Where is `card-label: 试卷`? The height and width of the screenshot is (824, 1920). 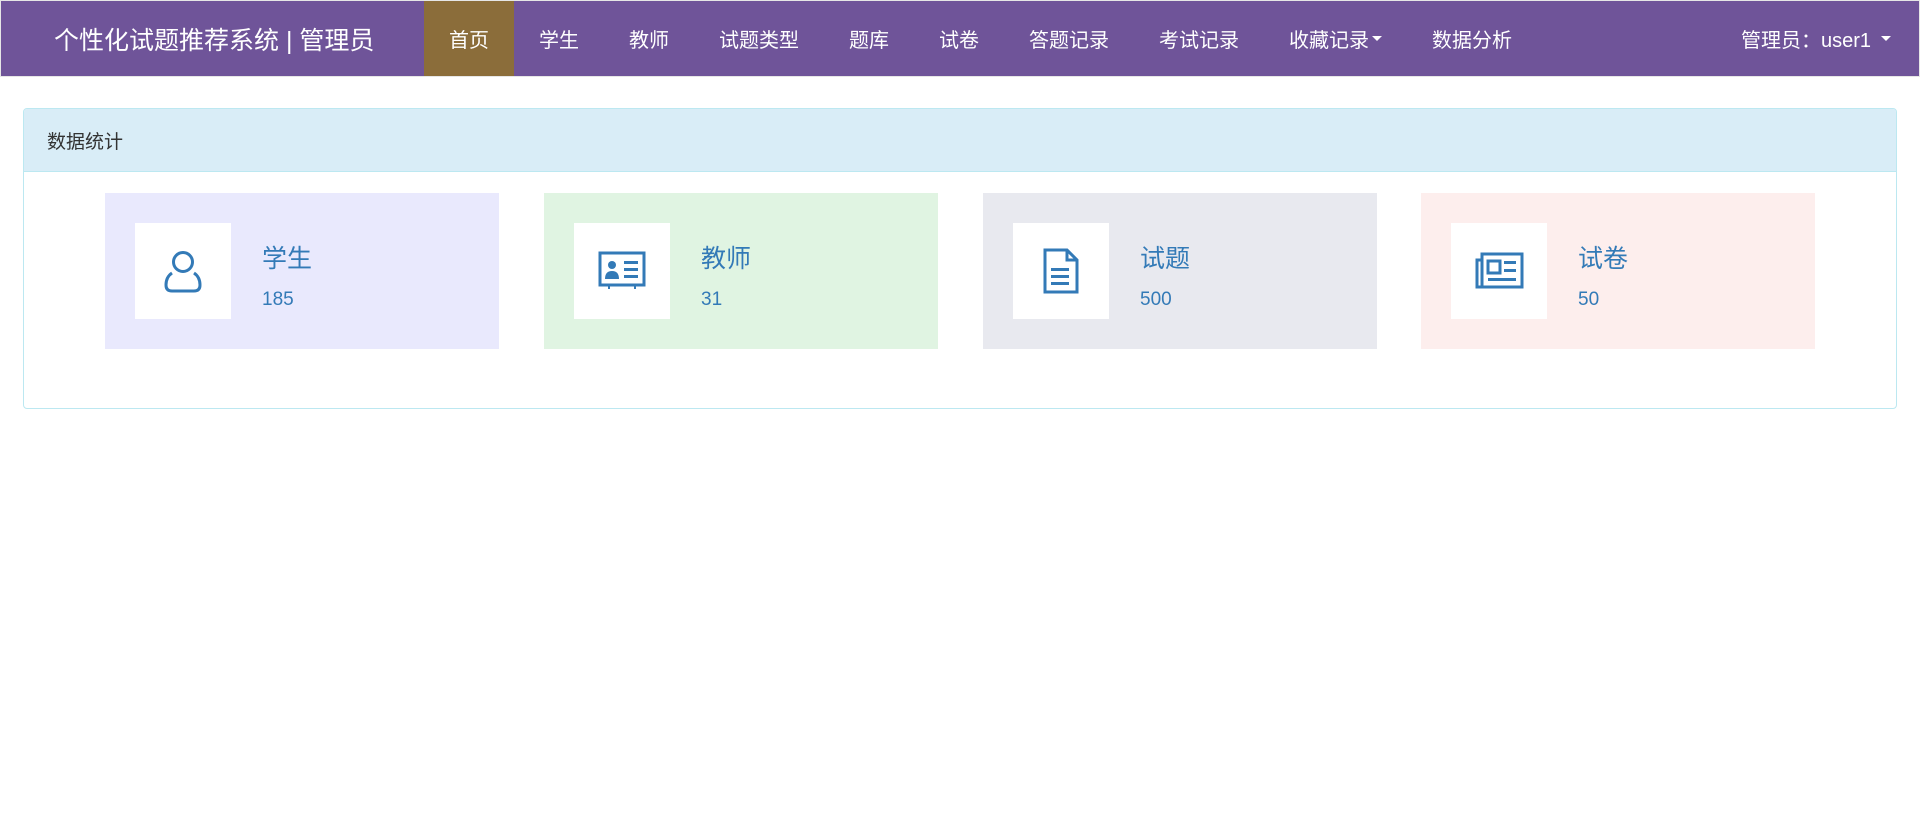 card-label: 试卷 is located at coordinates (1603, 259).